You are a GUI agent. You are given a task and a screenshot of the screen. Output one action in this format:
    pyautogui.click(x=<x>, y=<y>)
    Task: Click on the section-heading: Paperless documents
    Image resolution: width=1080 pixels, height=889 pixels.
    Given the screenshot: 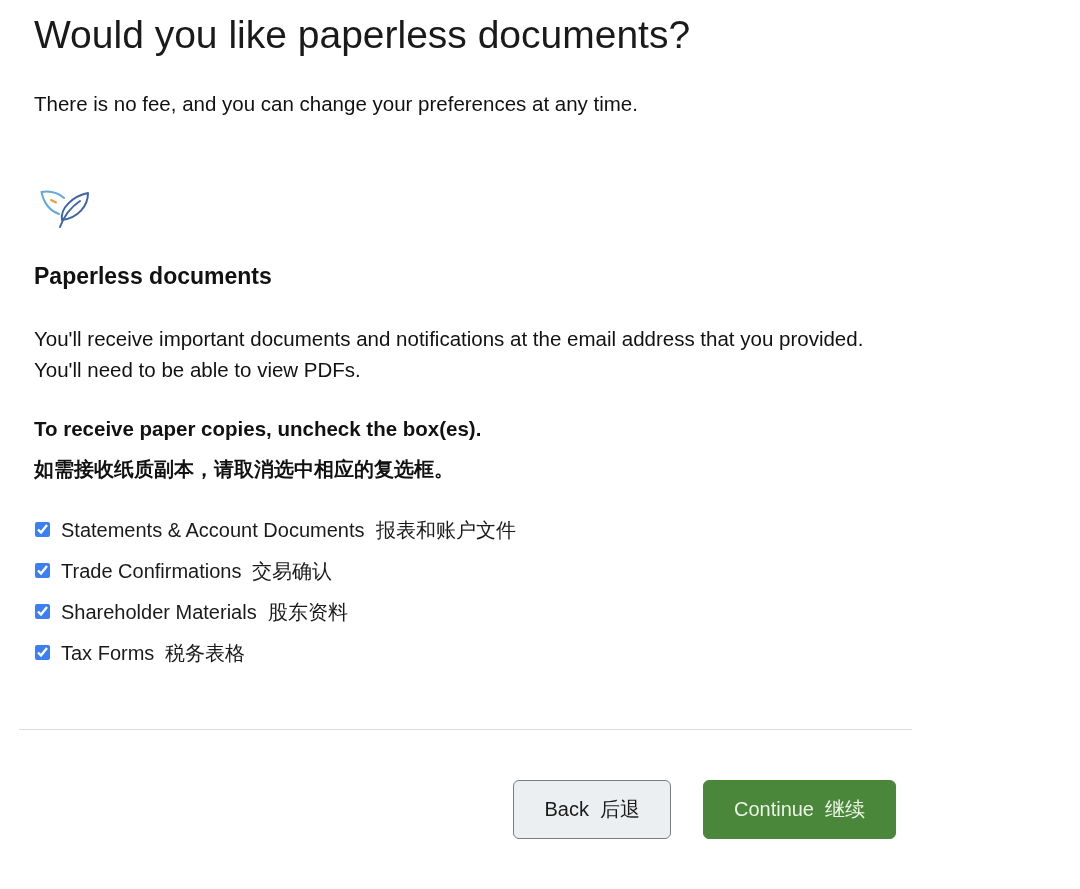 What is the action you would take?
    pyautogui.click(x=153, y=276)
    